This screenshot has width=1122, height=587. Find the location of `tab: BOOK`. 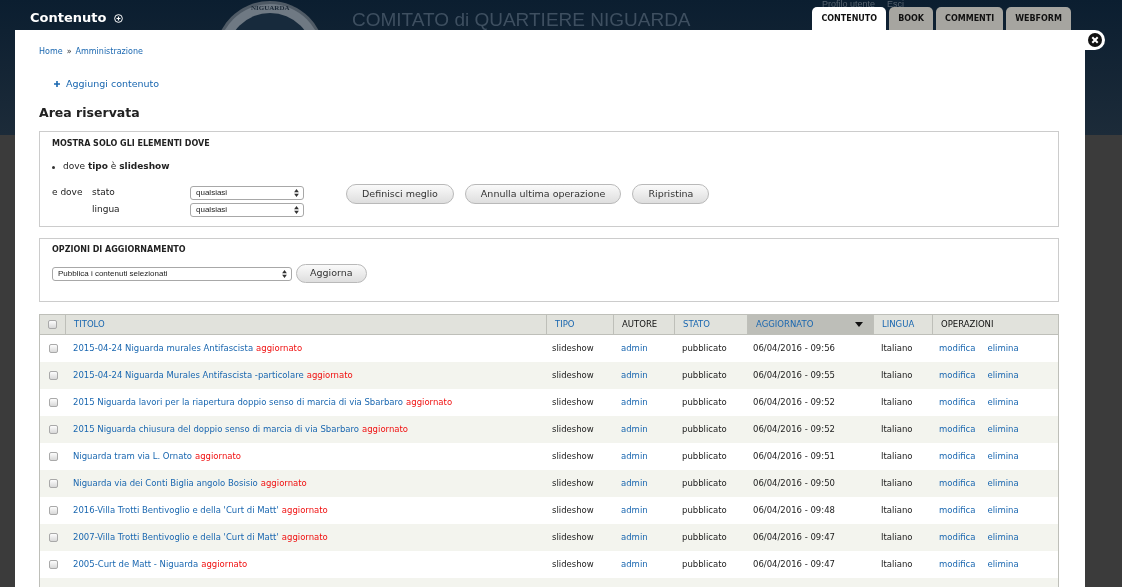

tab: BOOK is located at coordinates (911, 18).